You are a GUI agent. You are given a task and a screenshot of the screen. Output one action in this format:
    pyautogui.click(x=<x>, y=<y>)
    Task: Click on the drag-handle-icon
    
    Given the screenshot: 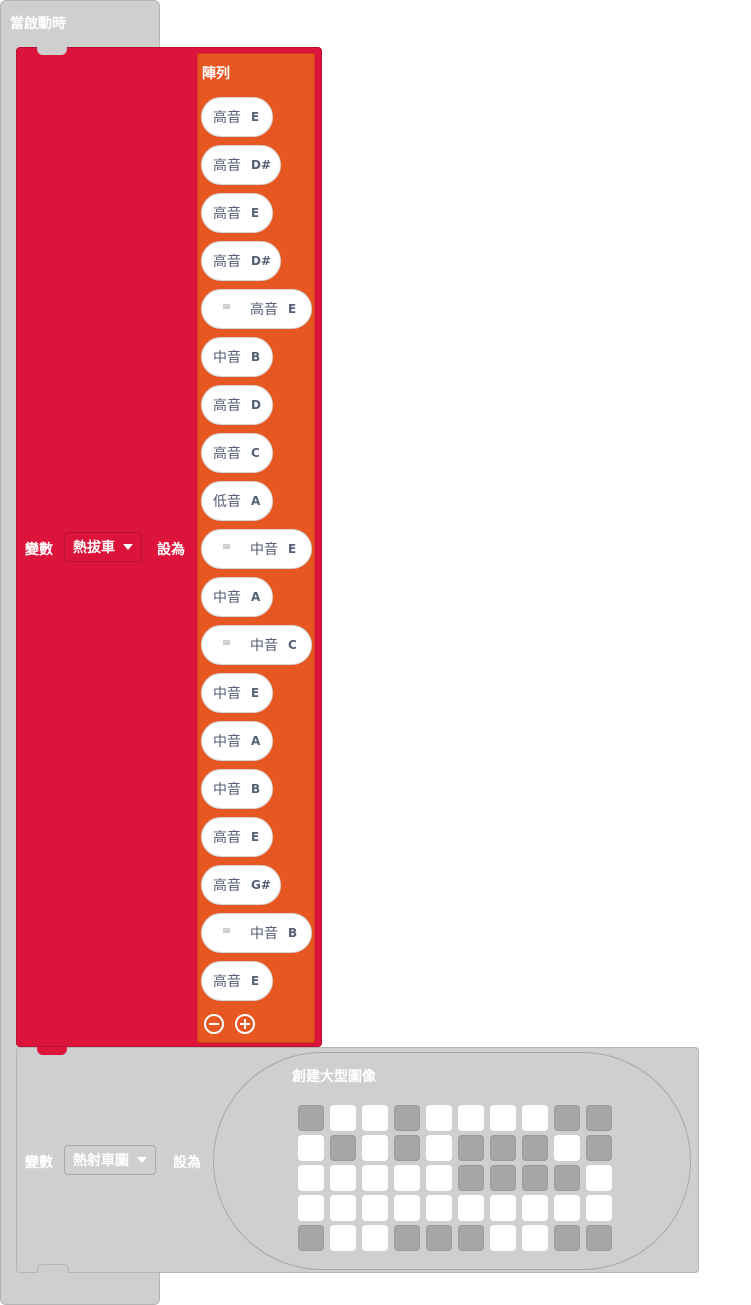 What is the action you would take?
    pyautogui.click(x=226, y=930)
    